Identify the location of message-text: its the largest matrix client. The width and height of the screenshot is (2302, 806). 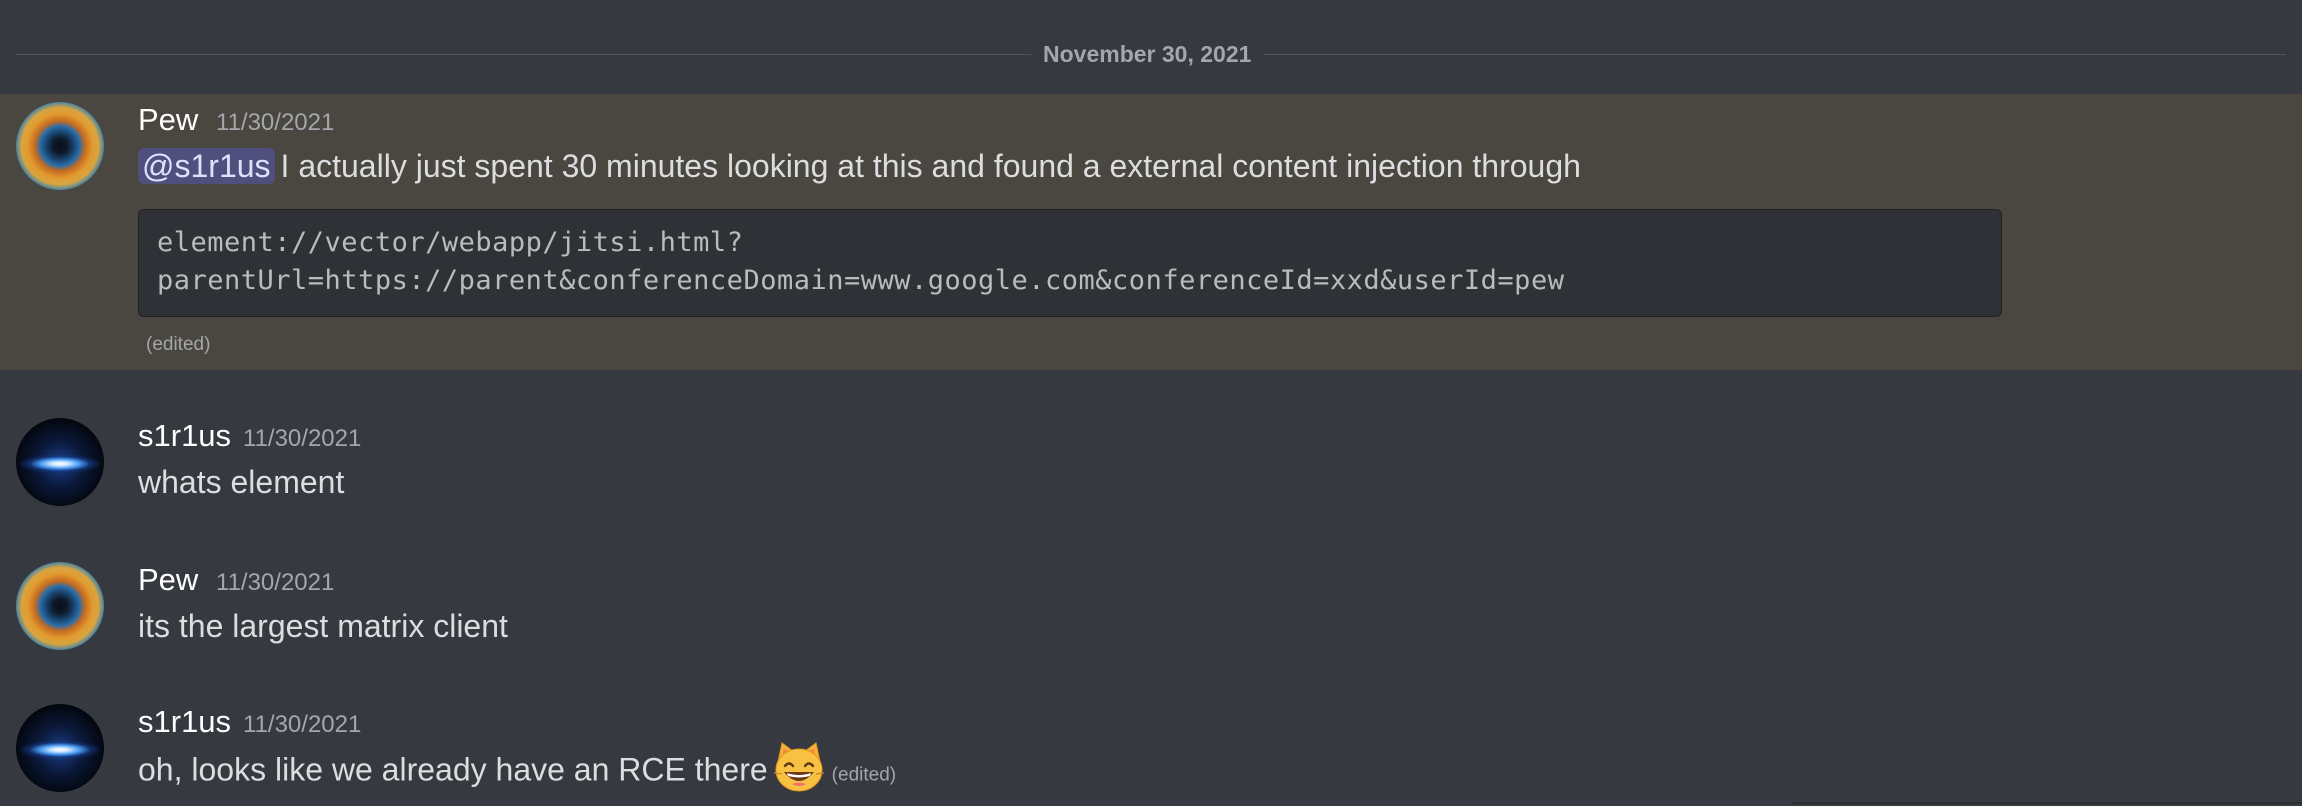
(323, 626).